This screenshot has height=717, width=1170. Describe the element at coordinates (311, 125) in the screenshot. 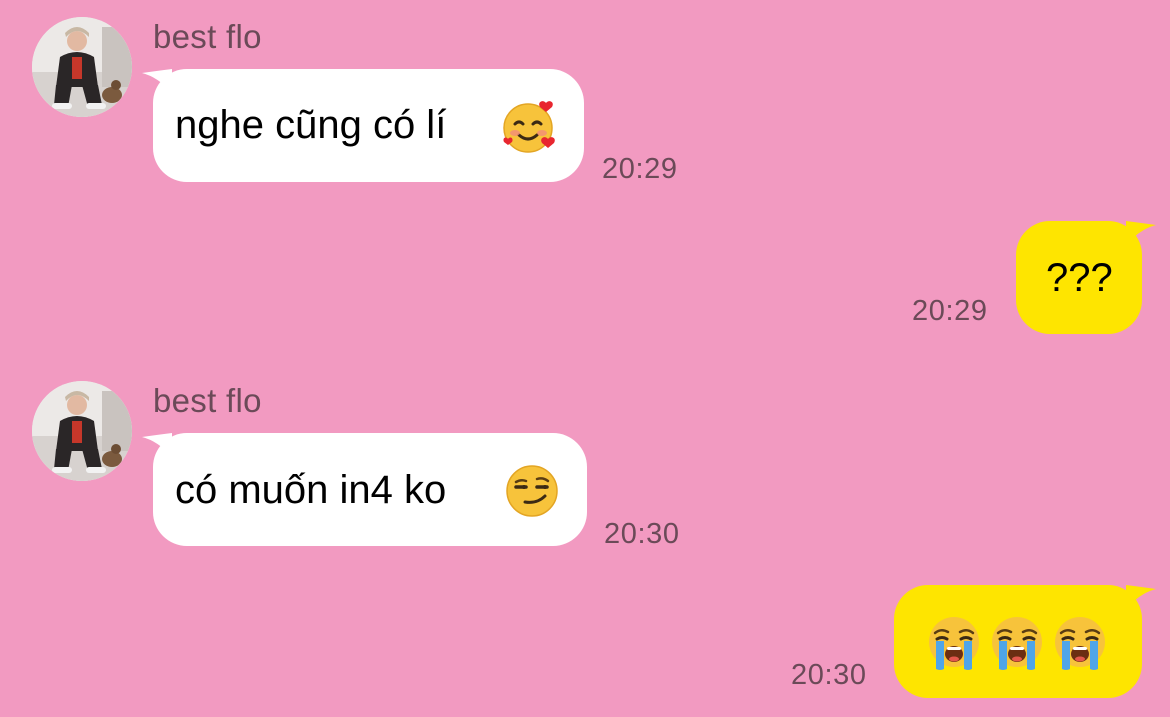

I see `message-text: nghe cũng có lí` at that location.